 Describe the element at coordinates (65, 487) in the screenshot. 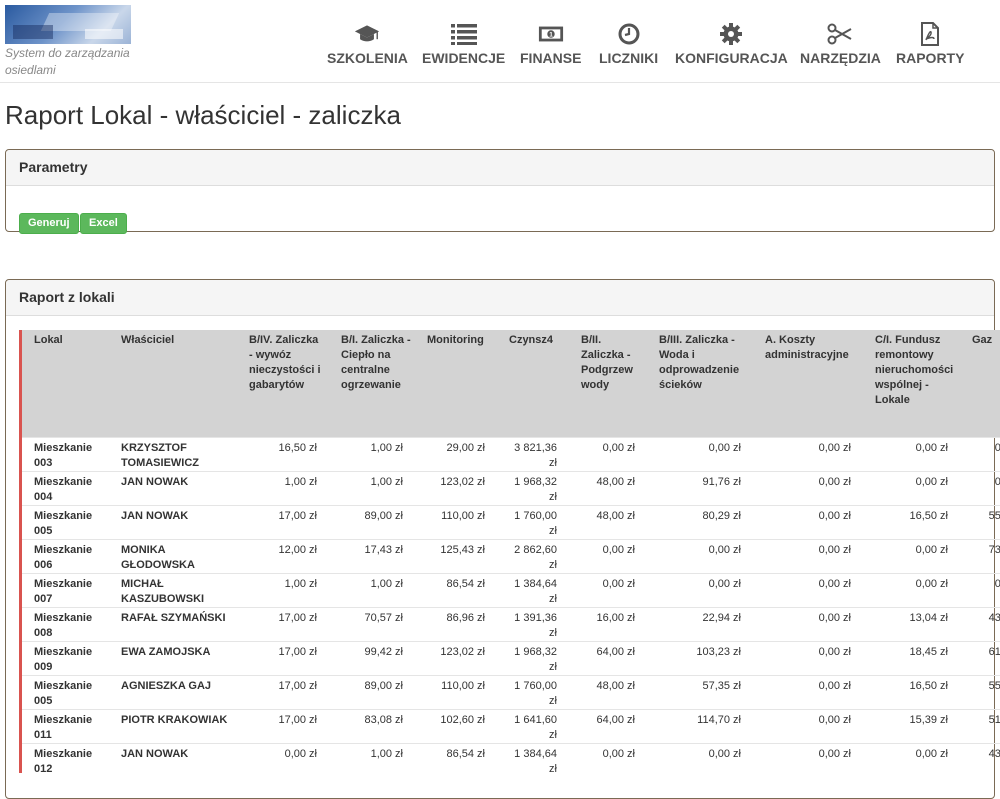

I see `cell-lokal: Mieszkanie 004` at that location.